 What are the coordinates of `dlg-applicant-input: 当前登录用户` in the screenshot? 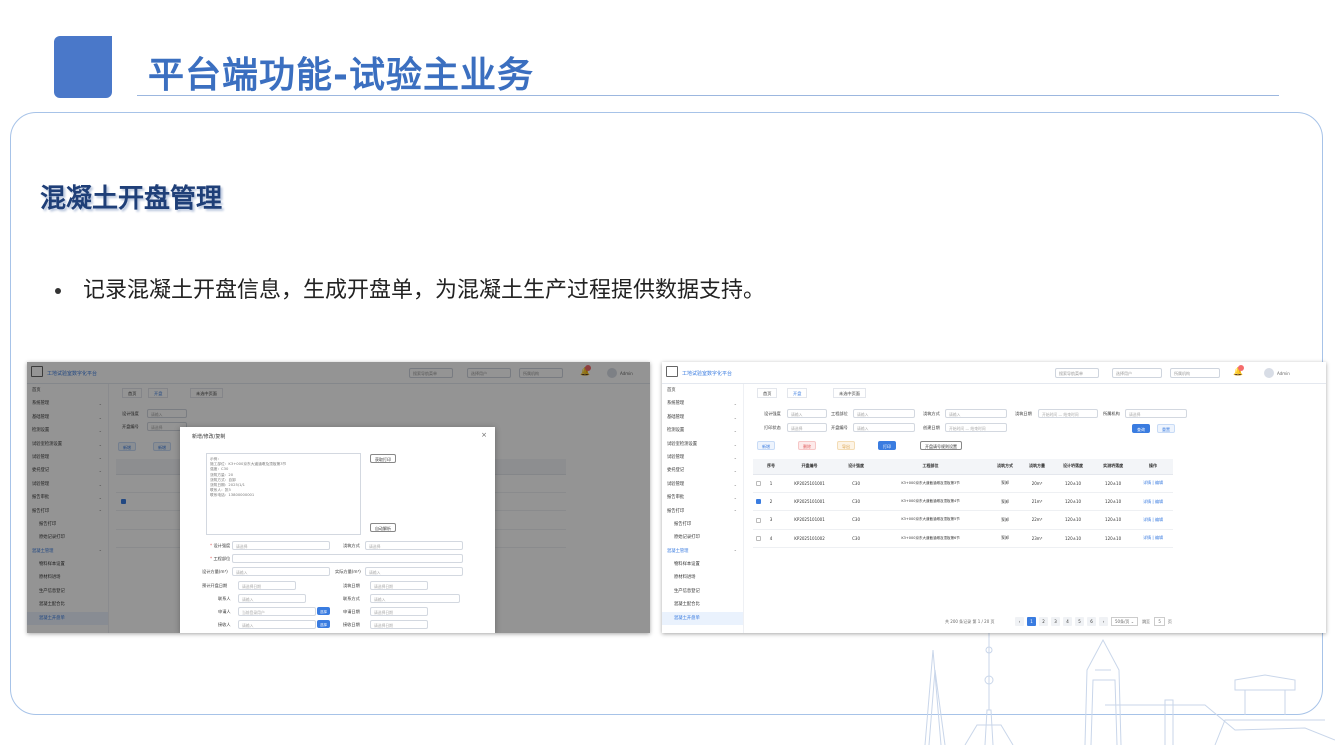 It's located at (277, 611).